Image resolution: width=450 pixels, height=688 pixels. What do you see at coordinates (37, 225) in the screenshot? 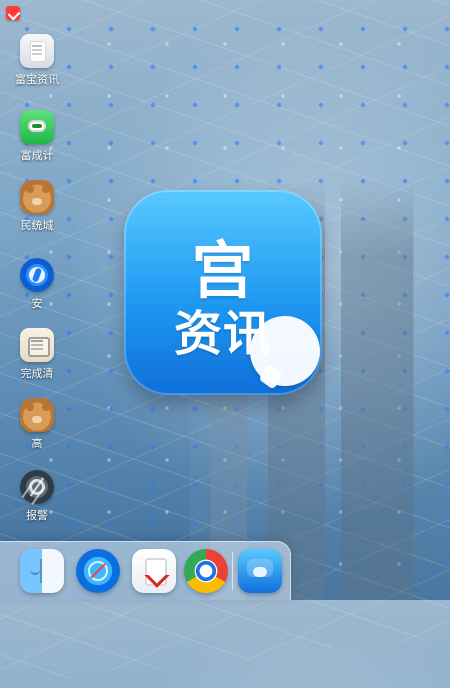
I see `desktop-item-label: 民统城` at bounding box center [37, 225].